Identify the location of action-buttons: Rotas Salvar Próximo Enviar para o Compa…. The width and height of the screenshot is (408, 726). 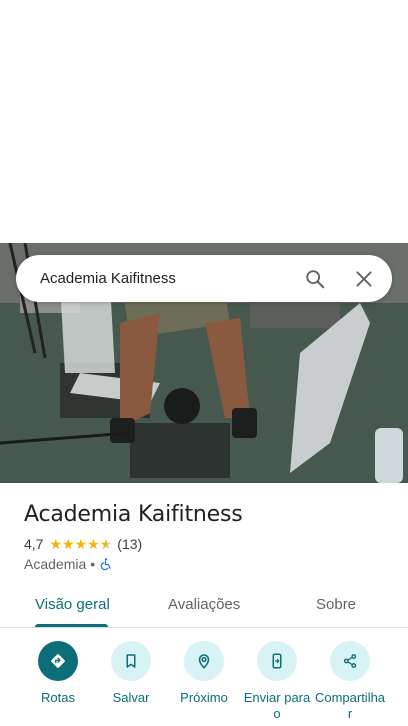
(204, 683).